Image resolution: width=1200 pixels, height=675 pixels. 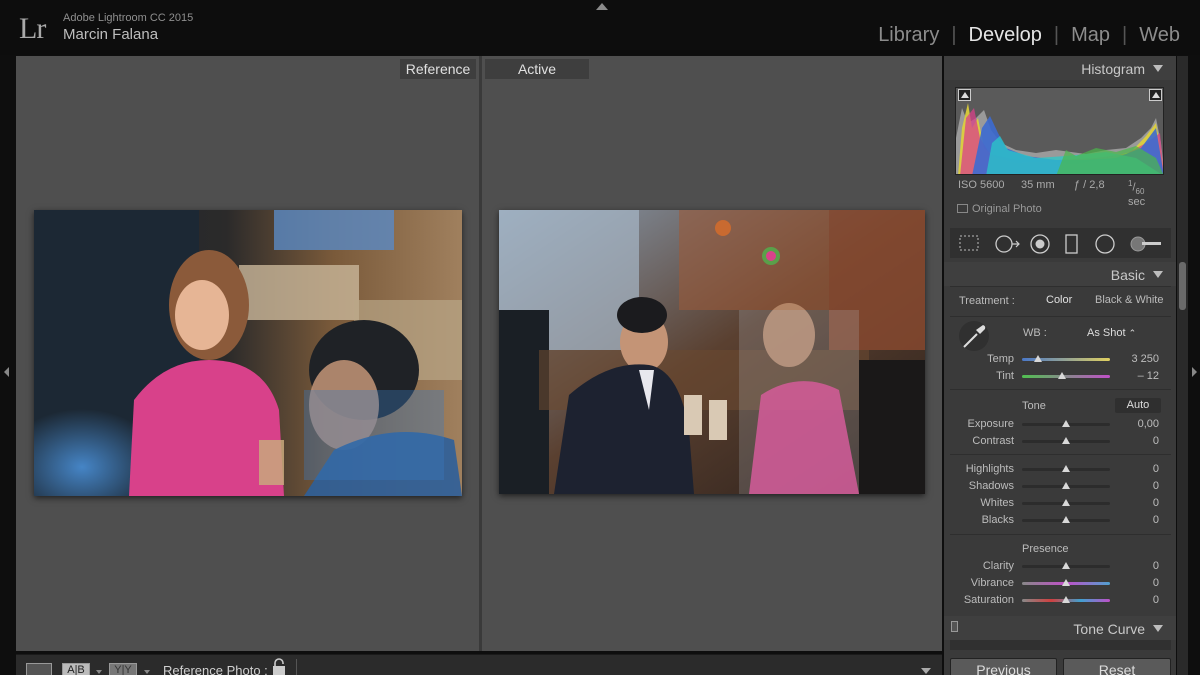 I want to click on treatment-color-option: Color, so click(x=1059, y=300).